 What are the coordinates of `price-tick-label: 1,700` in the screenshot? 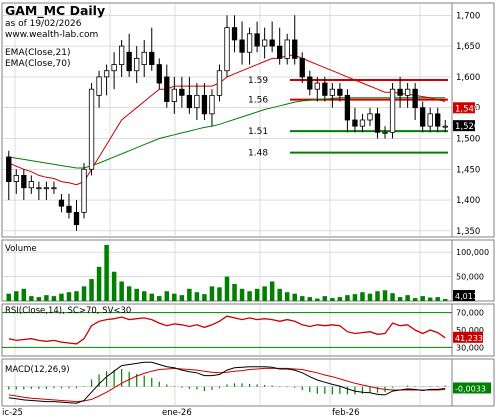 It's located at (468, 16).